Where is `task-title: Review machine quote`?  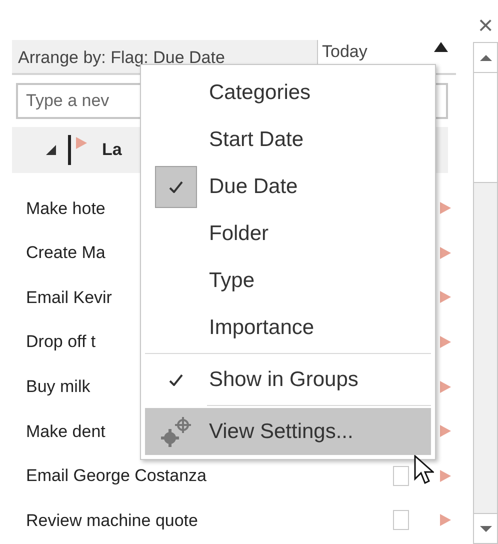
task-title: Review machine quote is located at coordinates (112, 521).